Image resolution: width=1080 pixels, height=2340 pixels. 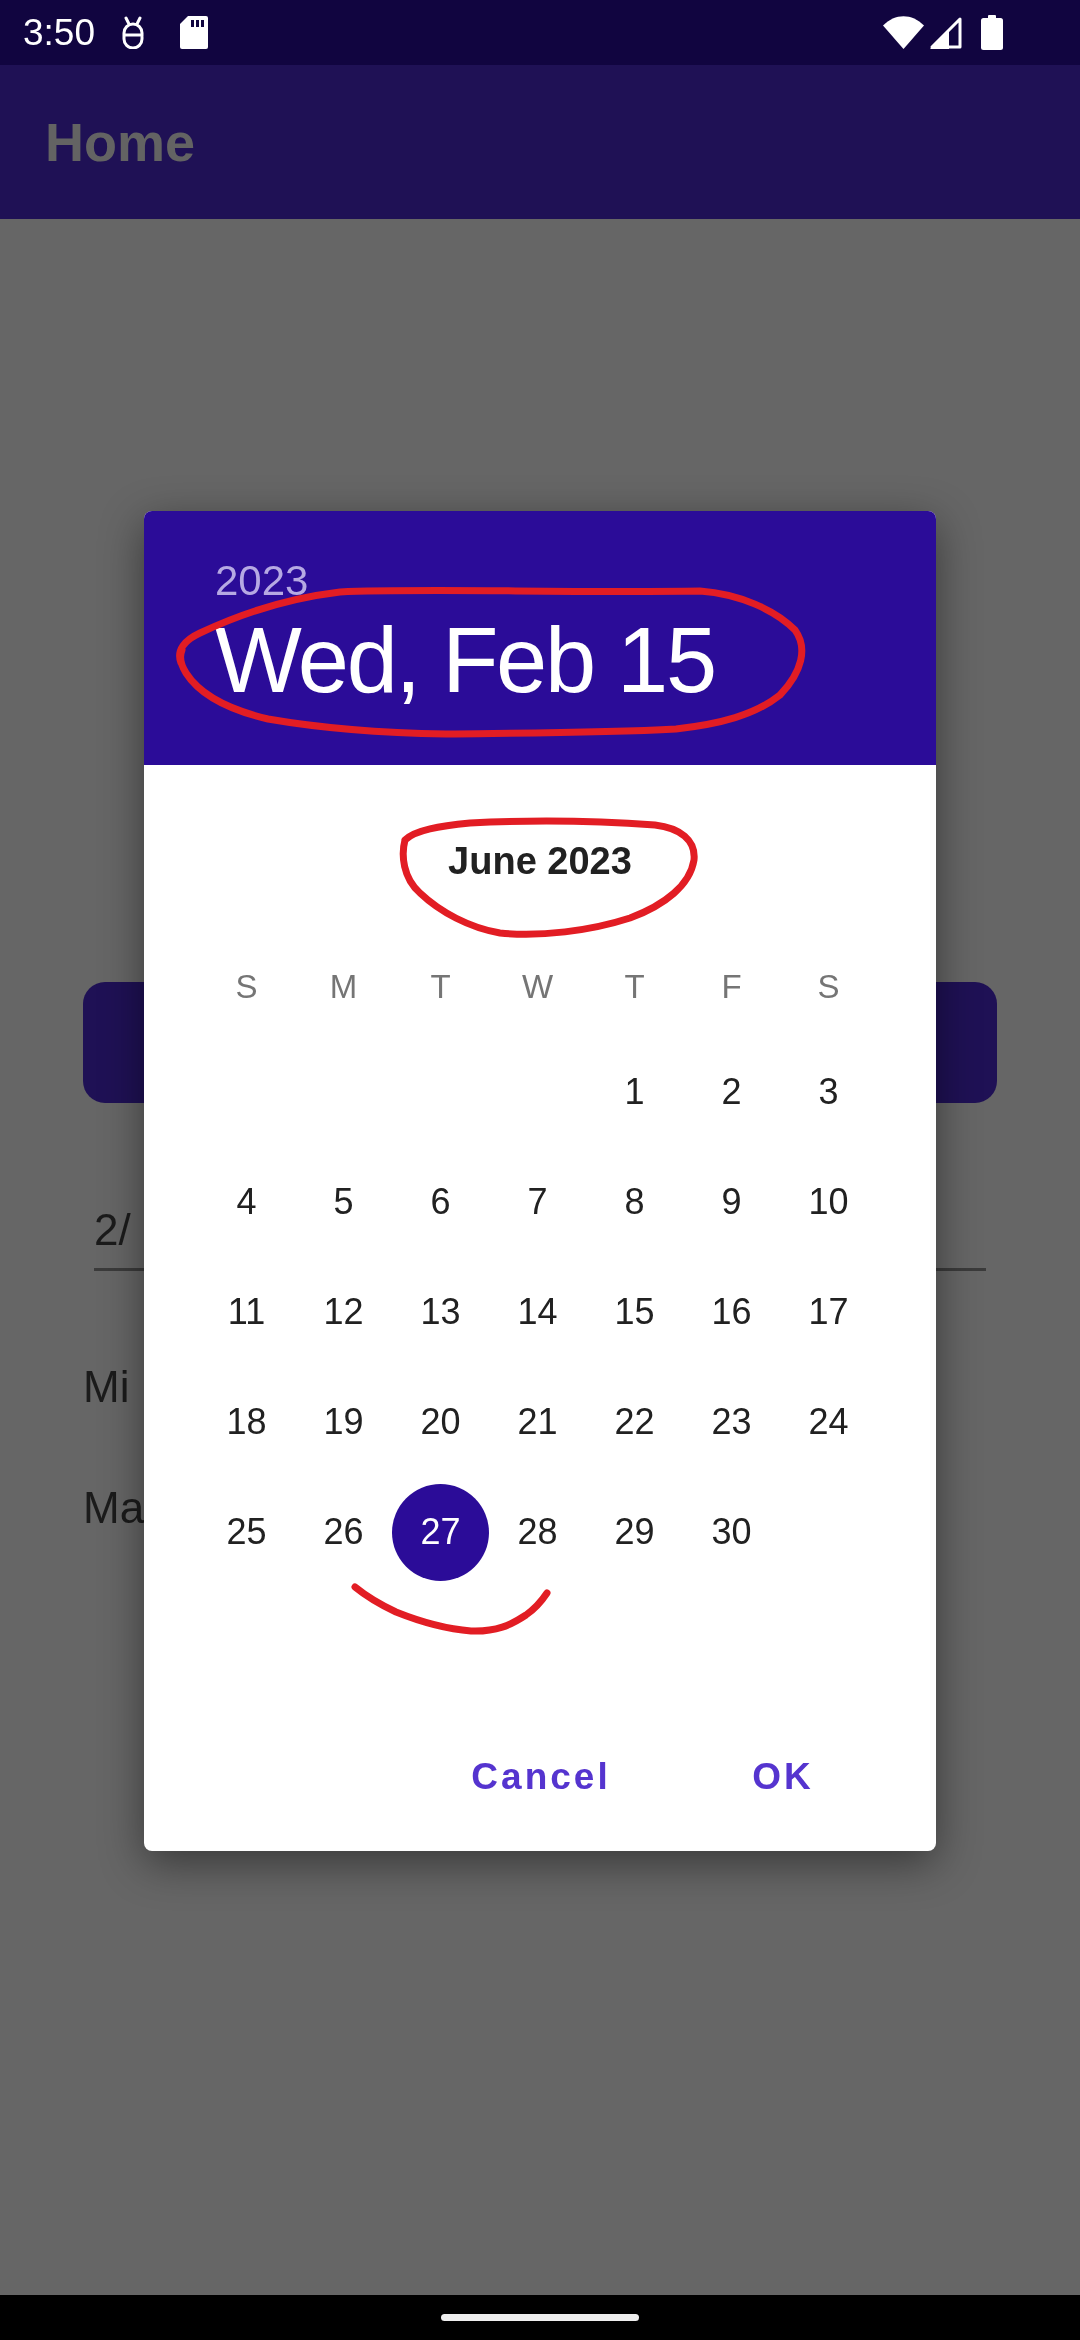 I want to click on day-button: 13, so click(x=440, y=1312).